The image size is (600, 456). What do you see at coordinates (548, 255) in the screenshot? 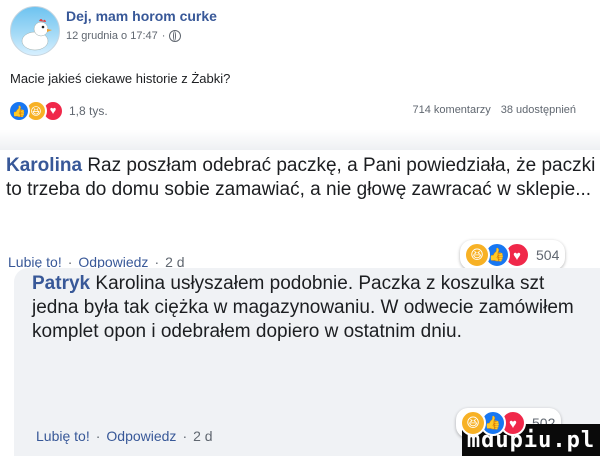
I see `comment-reaction-count: 504` at bounding box center [548, 255].